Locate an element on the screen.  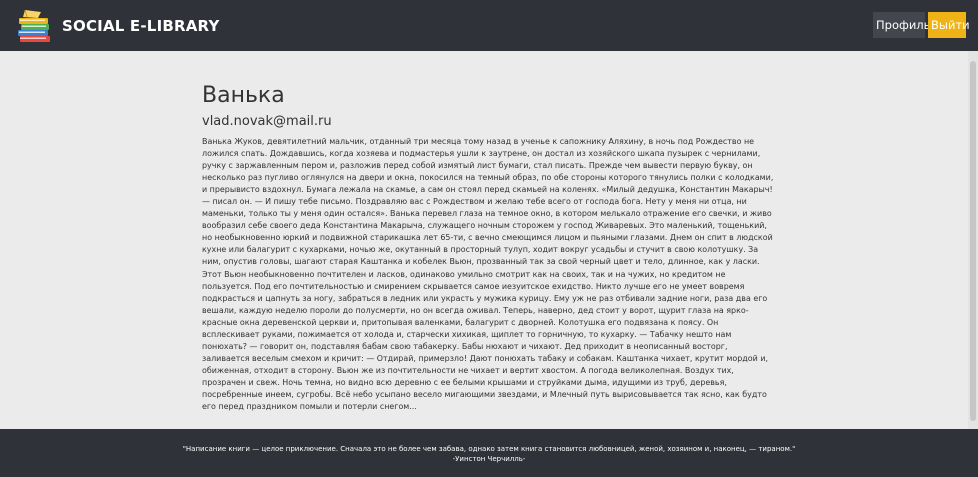
scrollbar is located at coordinates (973, 240).